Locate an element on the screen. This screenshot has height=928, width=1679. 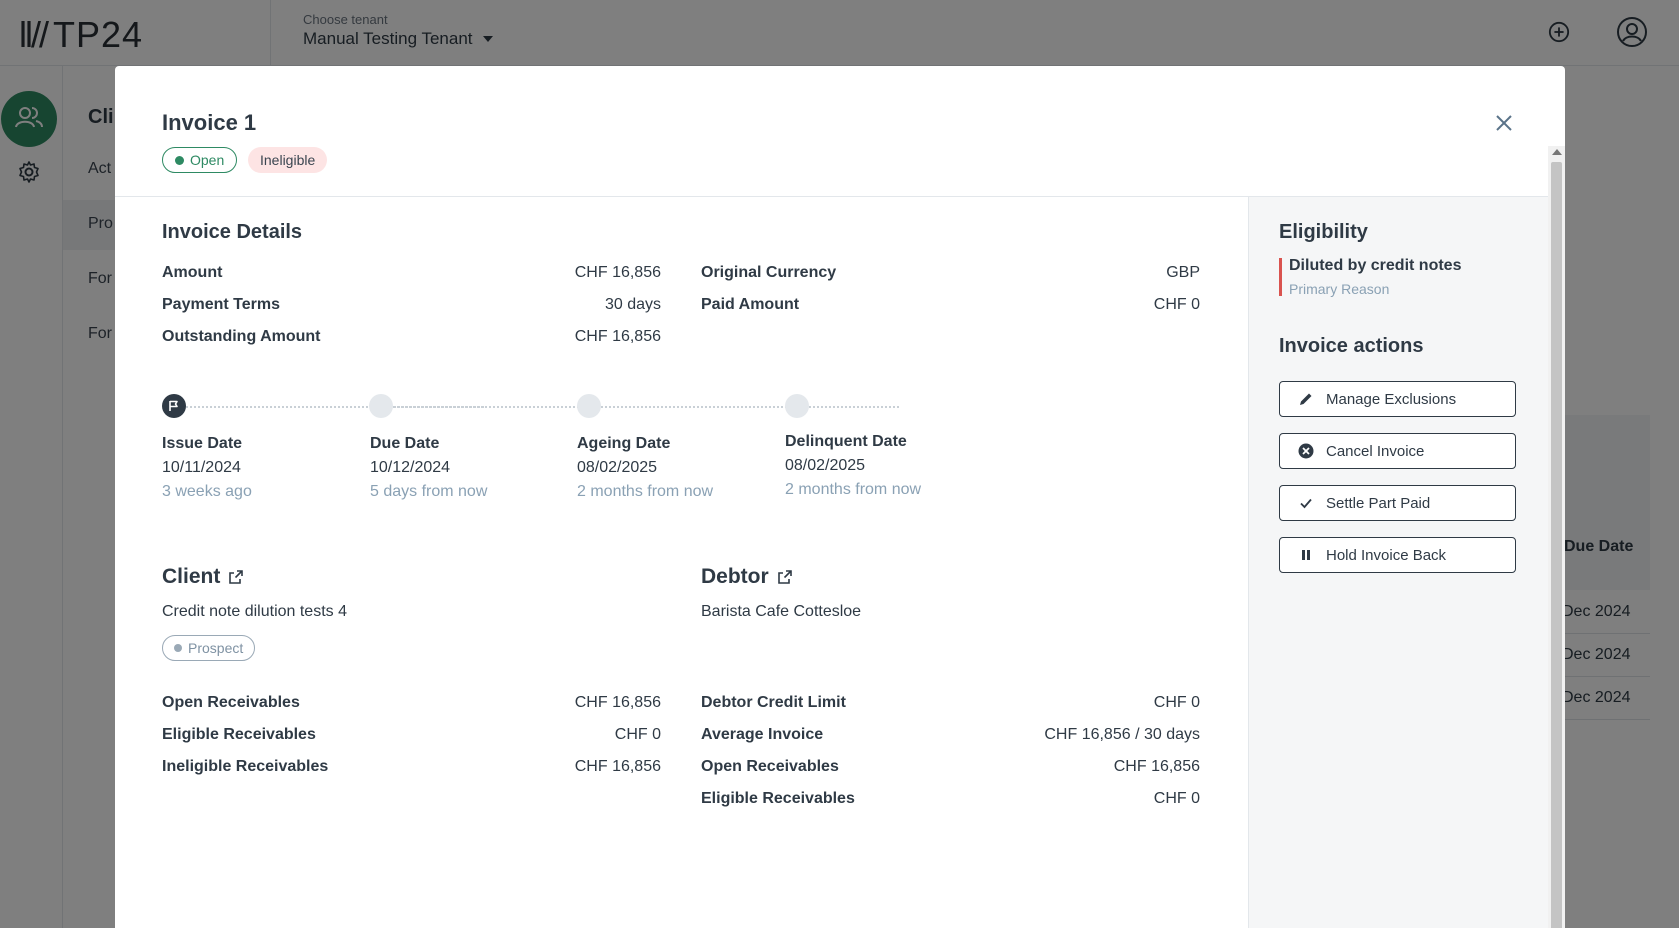
outstanding-amount-value: CHF 16,856 is located at coordinates (617, 336).